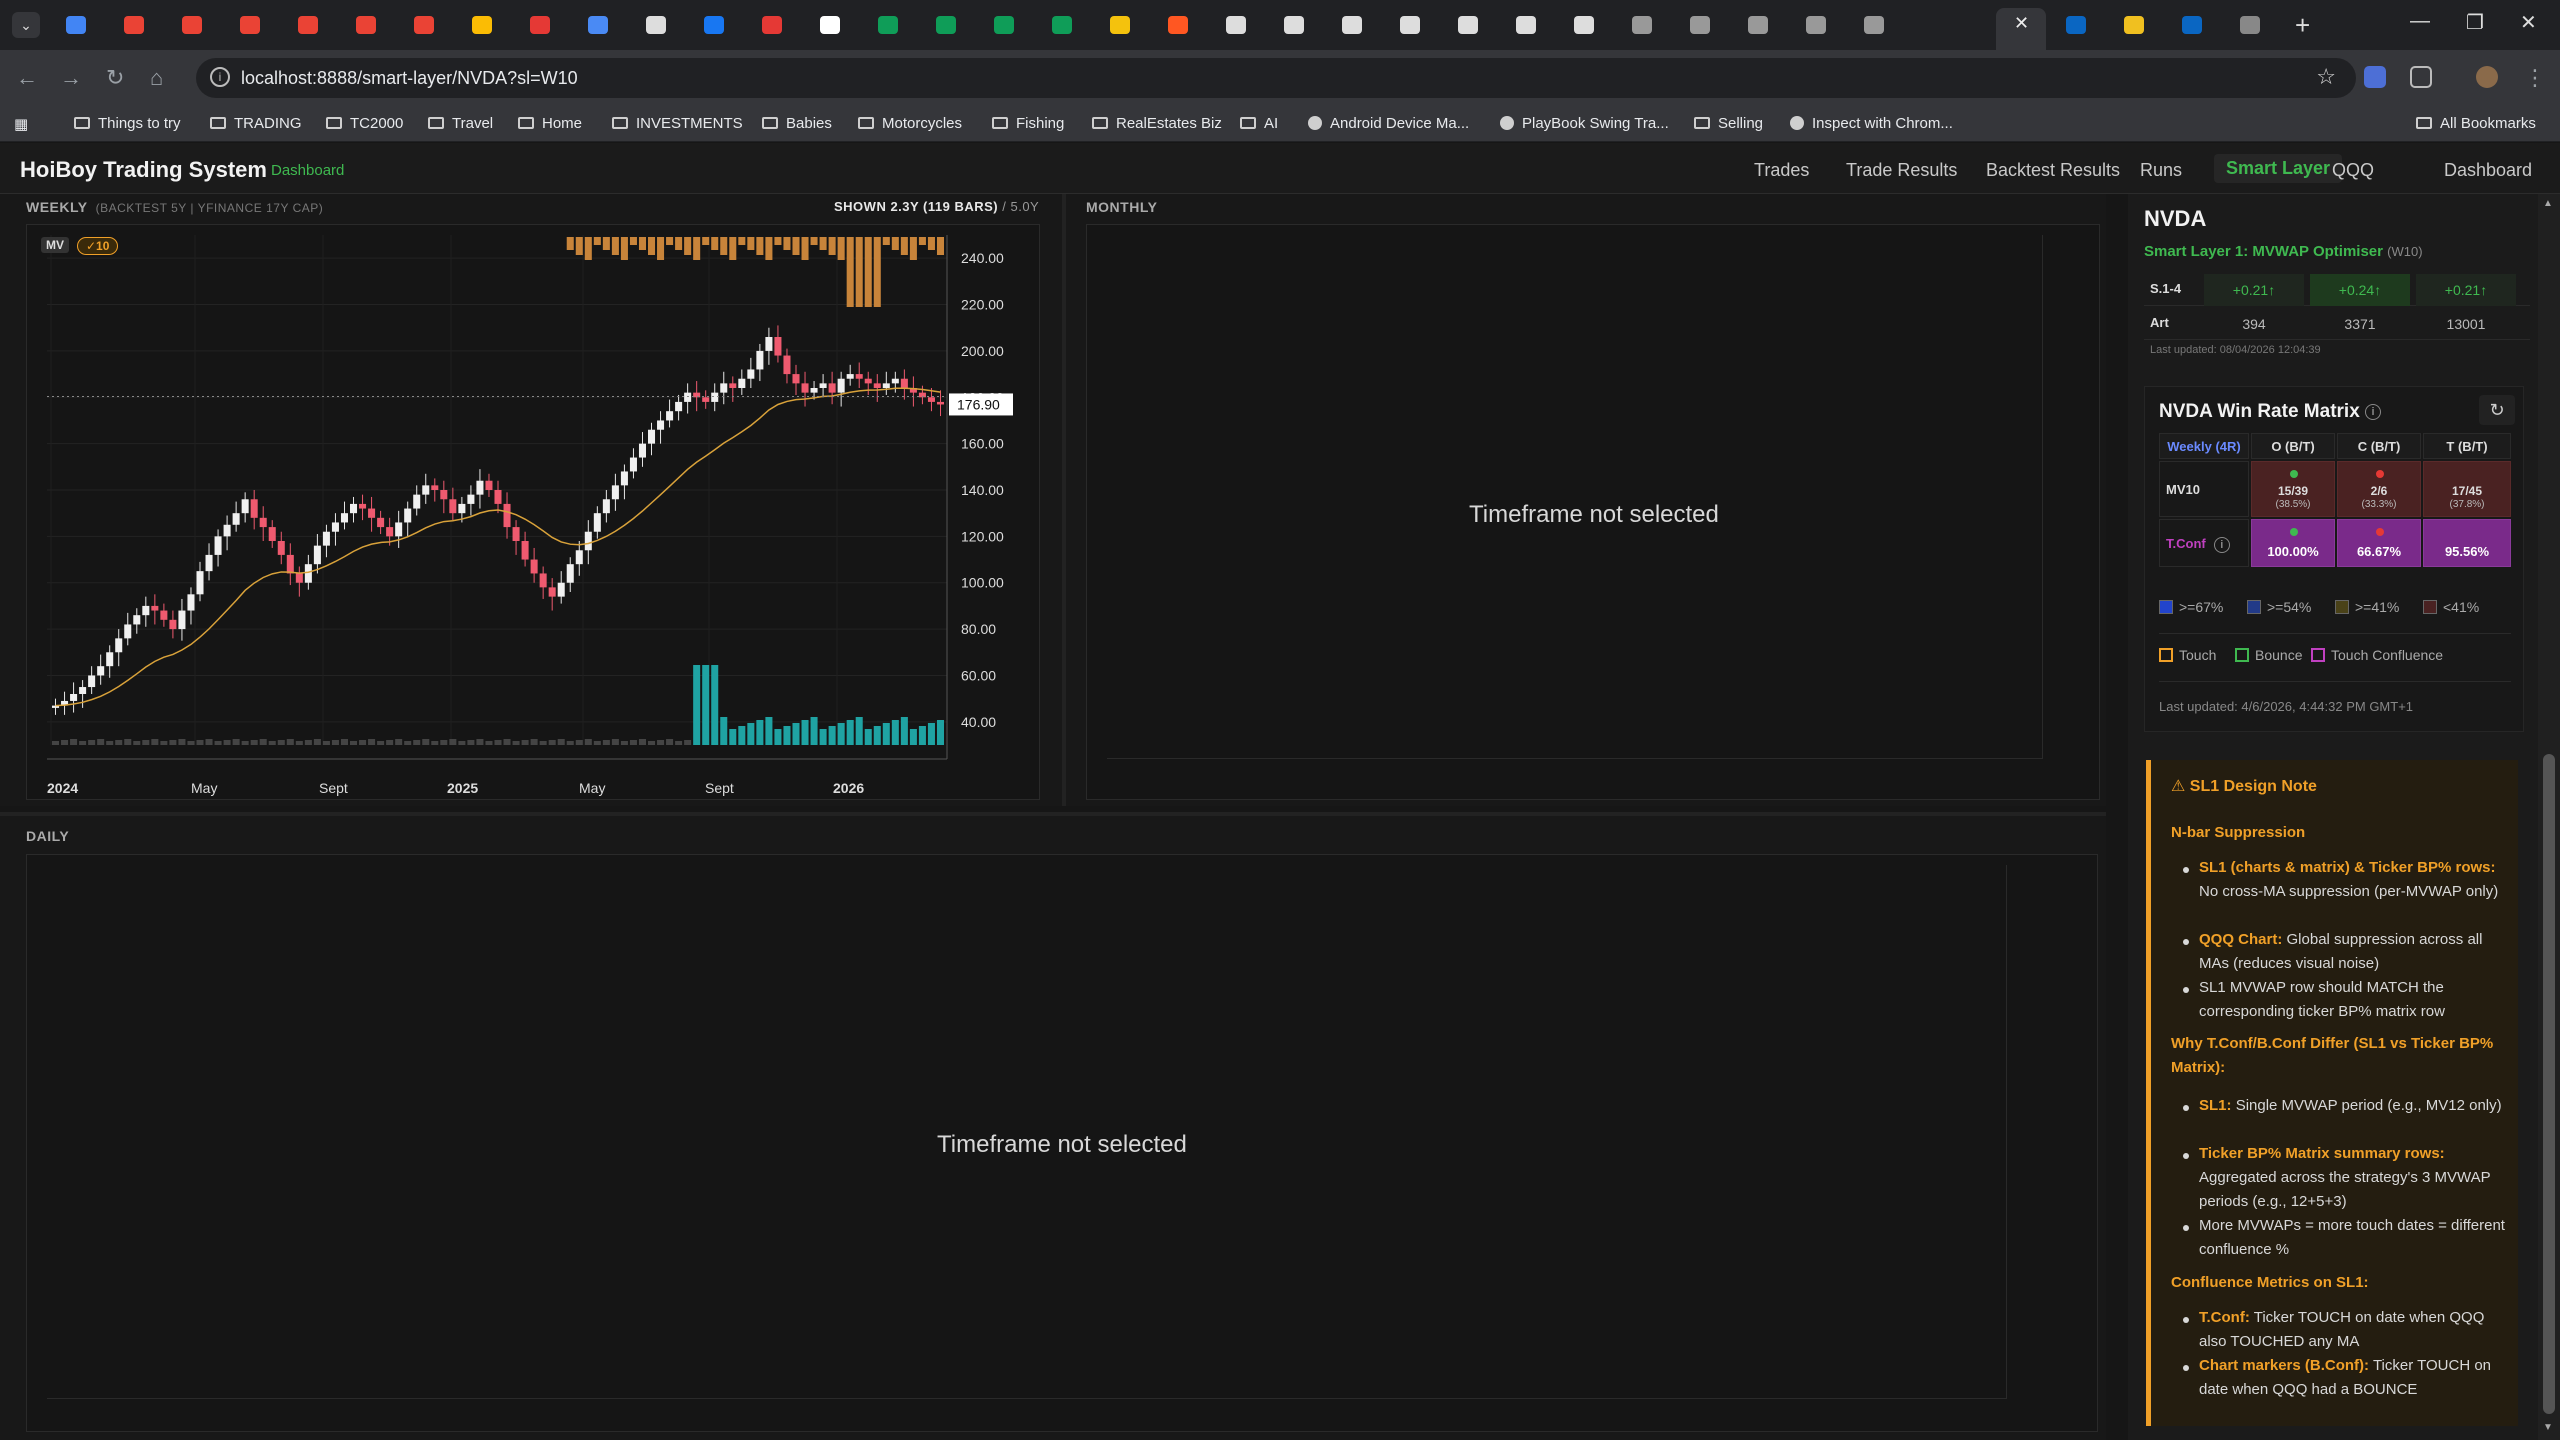 The height and width of the screenshot is (1440, 2560). What do you see at coordinates (71, 78) in the screenshot?
I see `forward-icon: →` at bounding box center [71, 78].